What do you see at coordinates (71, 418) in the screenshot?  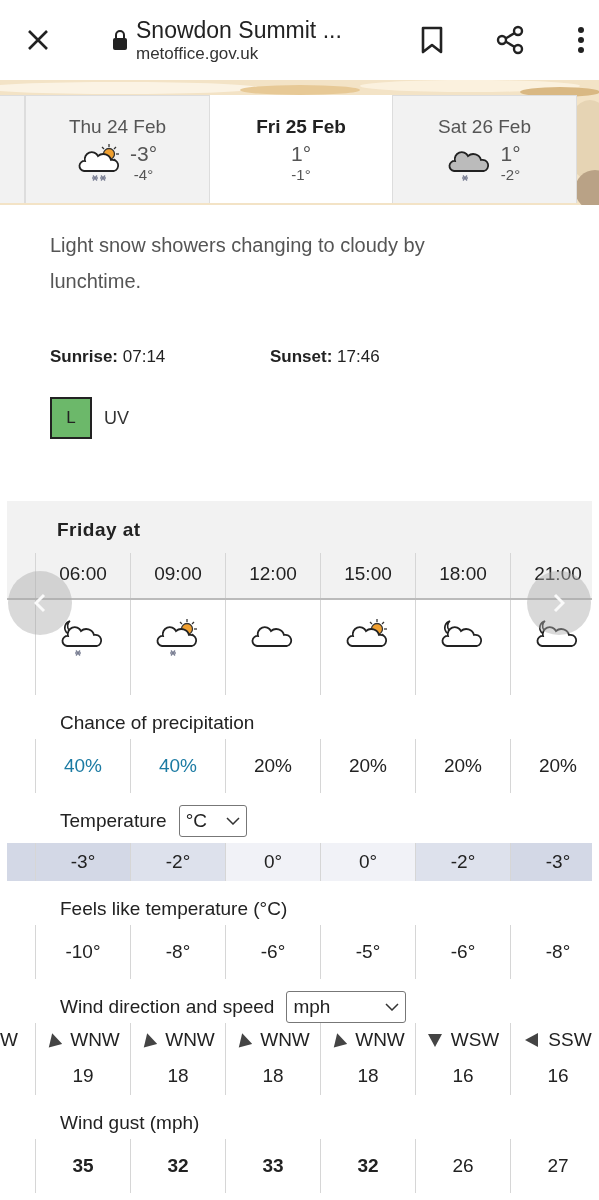 I see `uv-level-badge: L` at bounding box center [71, 418].